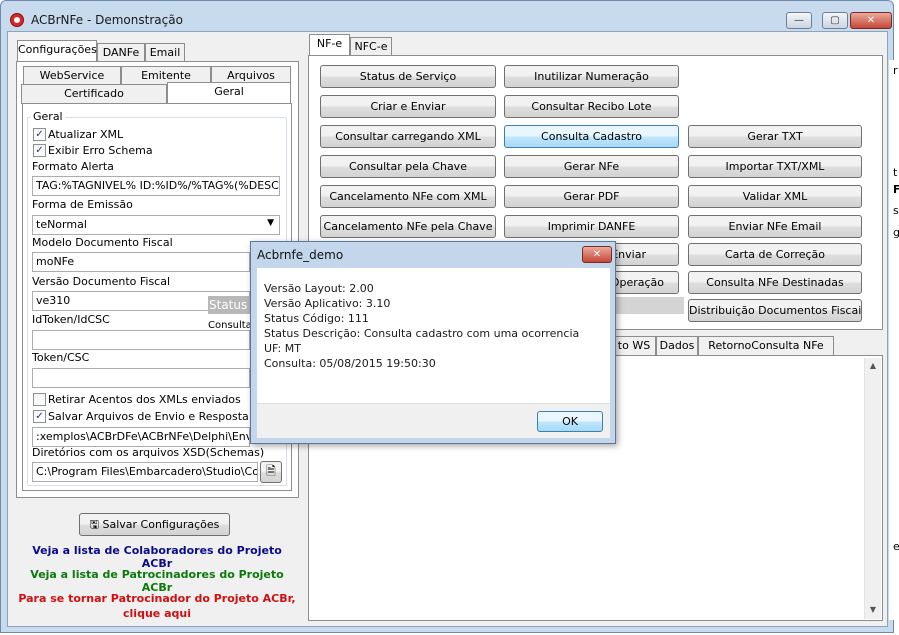 This screenshot has height=635, width=899. Describe the element at coordinates (57, 51) in the screenshot. I see `tab-configuracoes: Configurações` at that location.